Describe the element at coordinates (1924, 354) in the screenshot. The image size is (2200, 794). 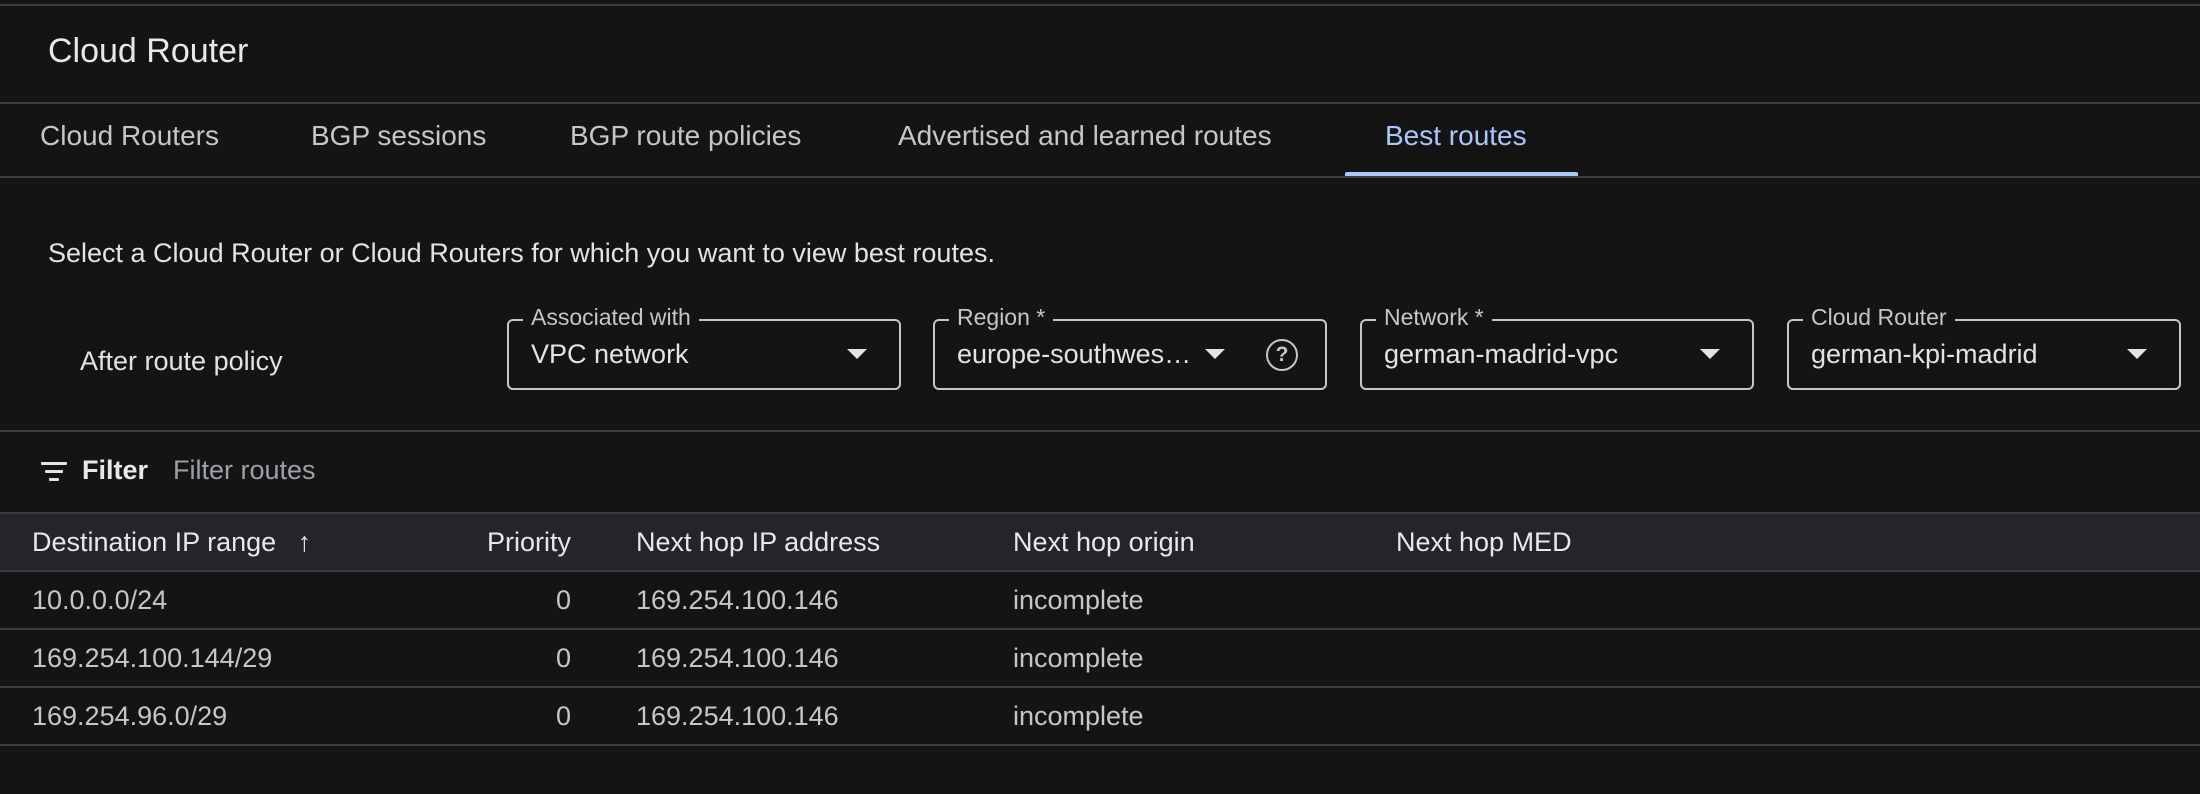
I see `field-value: german-kpi-madrid` at that location.